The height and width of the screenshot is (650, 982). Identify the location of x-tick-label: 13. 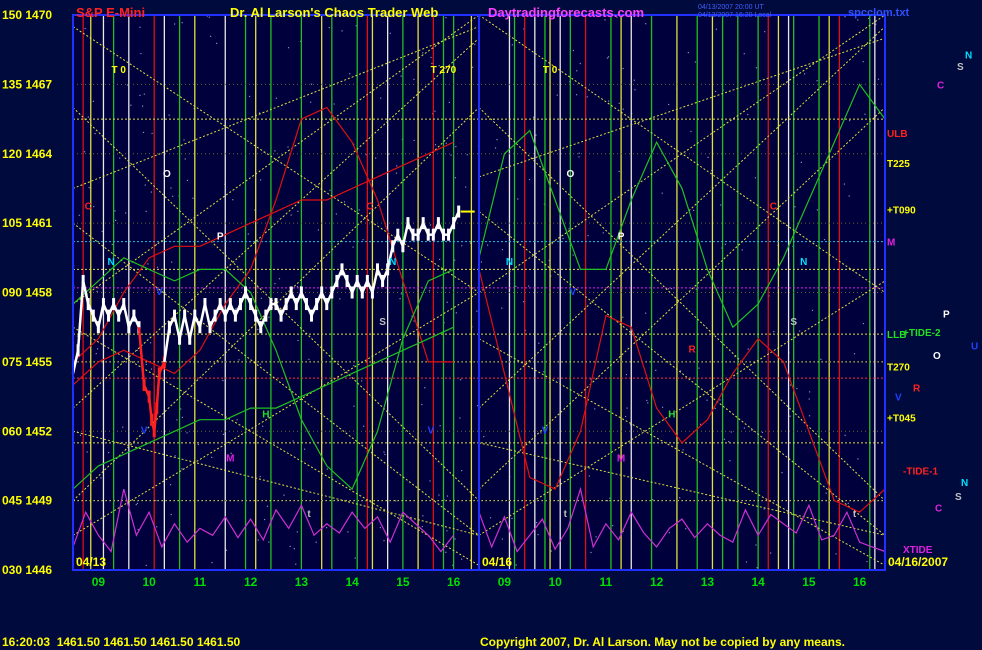
(302, 582).